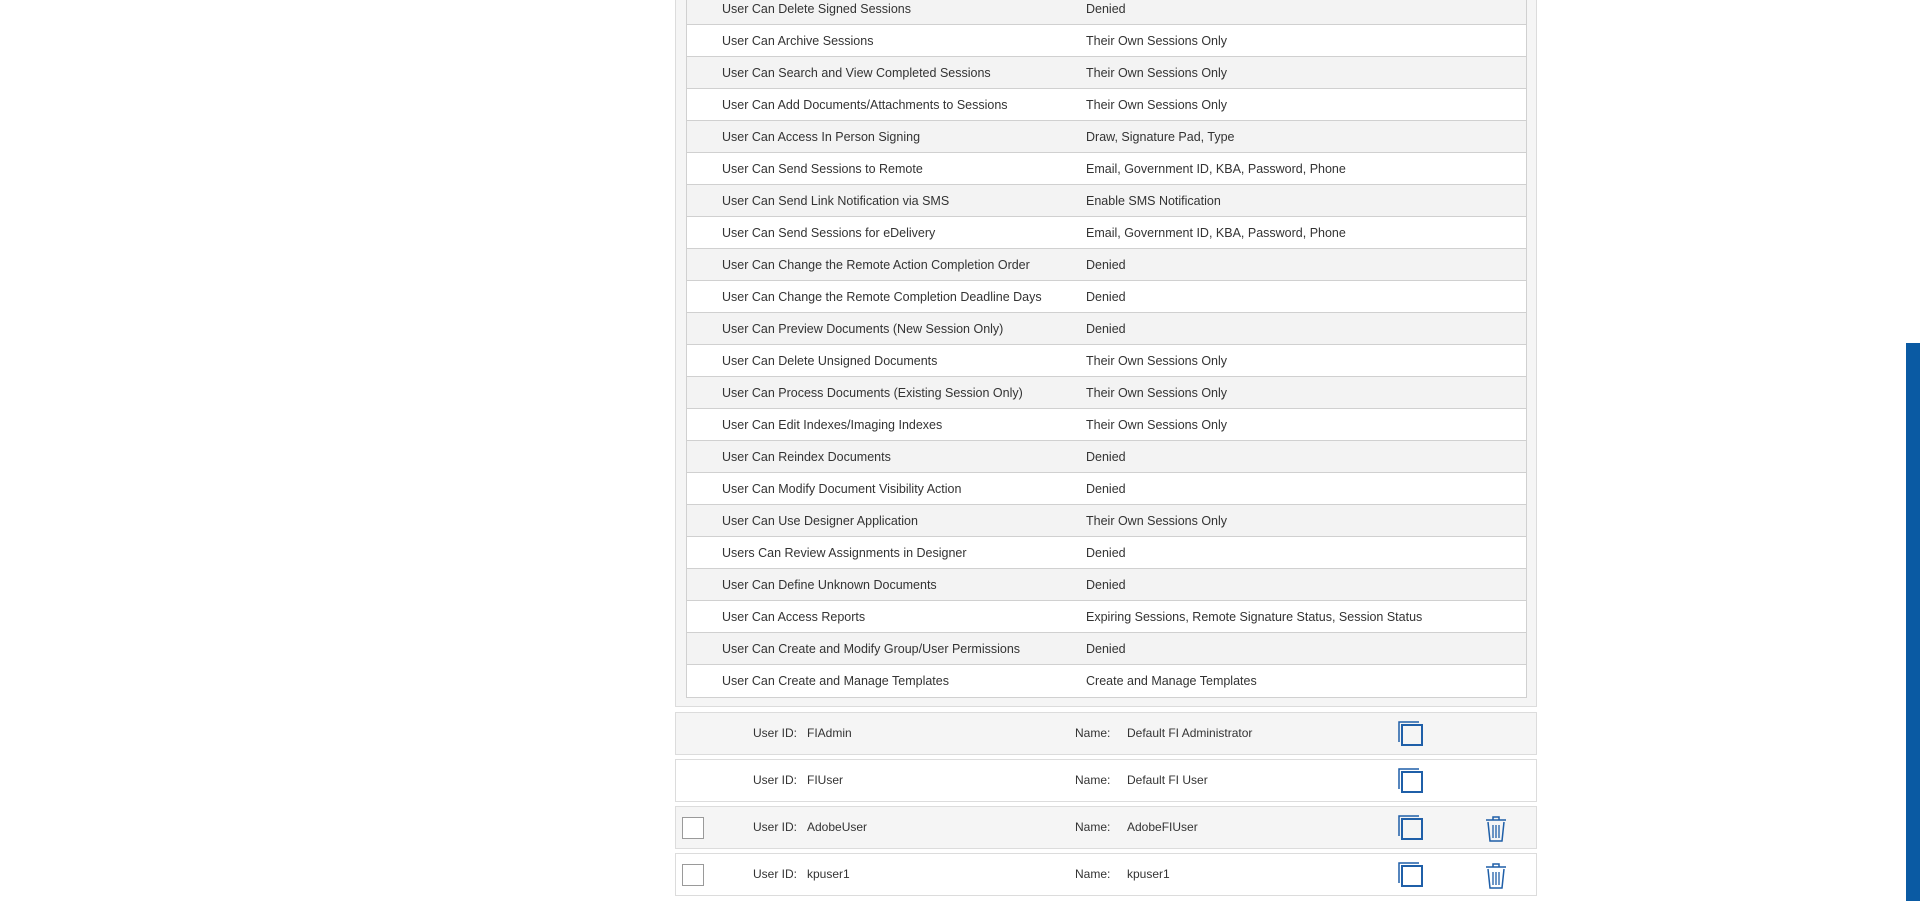  I want to click on permission-name: User Can Define Unknown Documents, so click(829, 584).